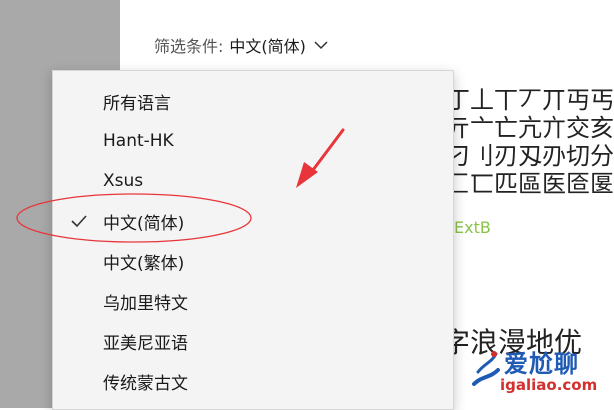  What do you see at coordinates (253, 261) in the screenshot?
I see `menu-item-chinese-traditional: 中文(繁体)` at bounding box center [253, 261].